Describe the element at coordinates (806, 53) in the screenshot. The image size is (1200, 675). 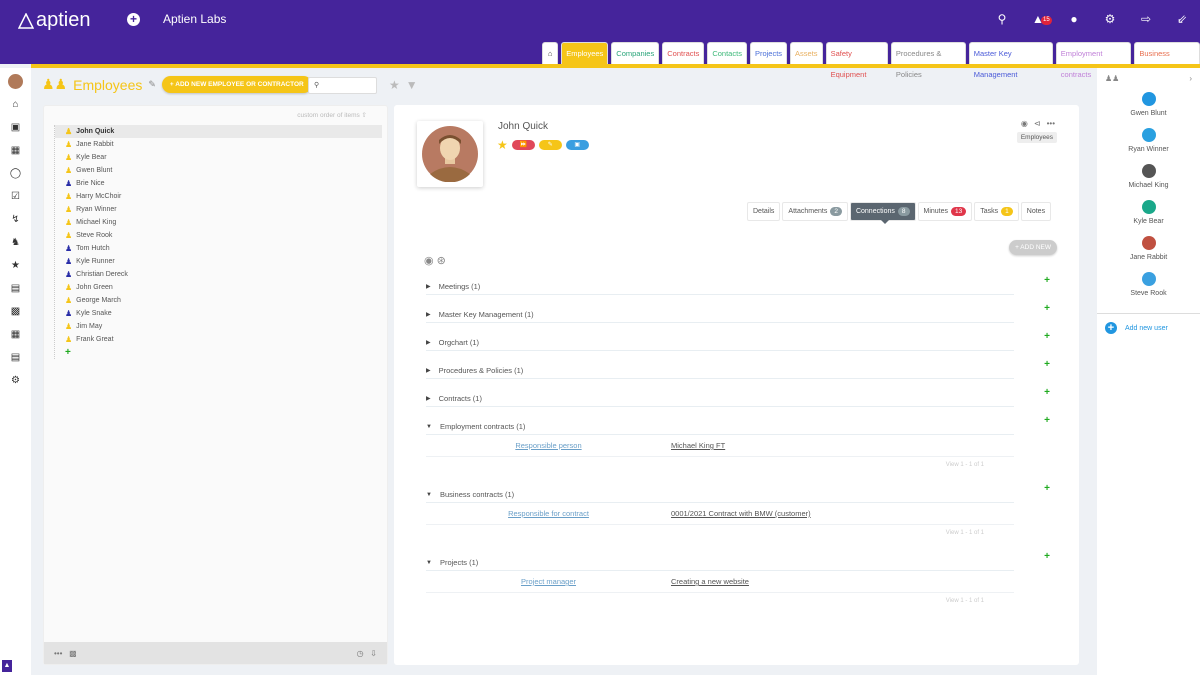
I see `tab-assets: Assets` at that location.